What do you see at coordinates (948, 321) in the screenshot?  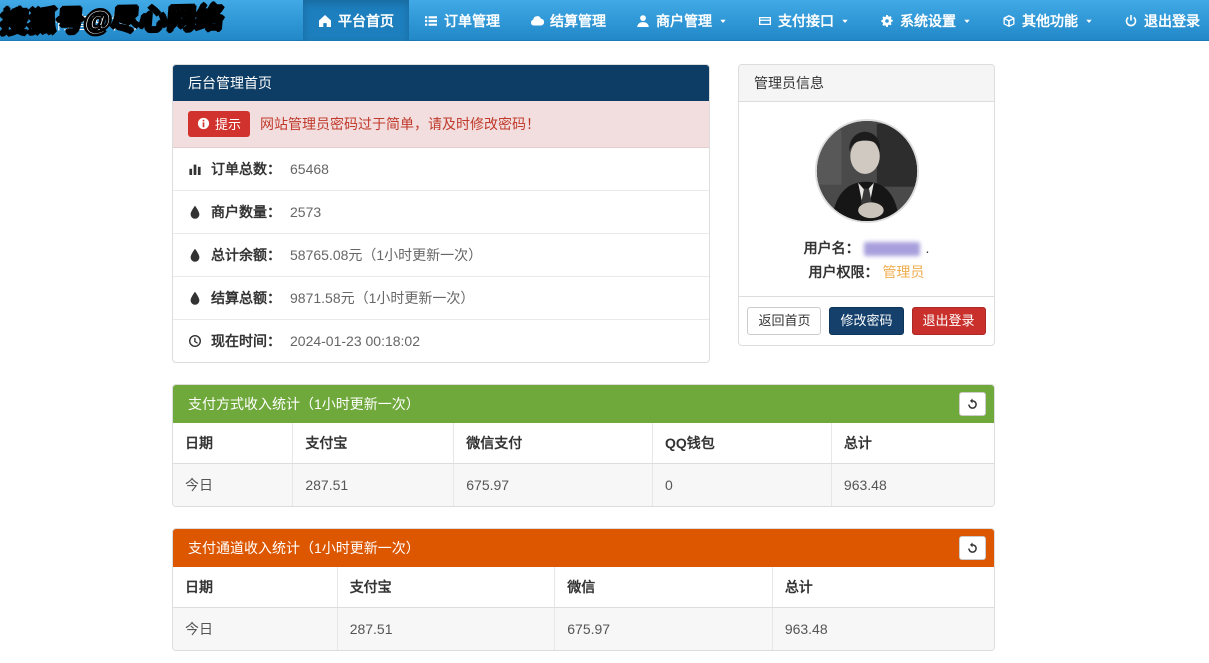 I see `logout-button: 退出登录` at bounding box center [948, 321].